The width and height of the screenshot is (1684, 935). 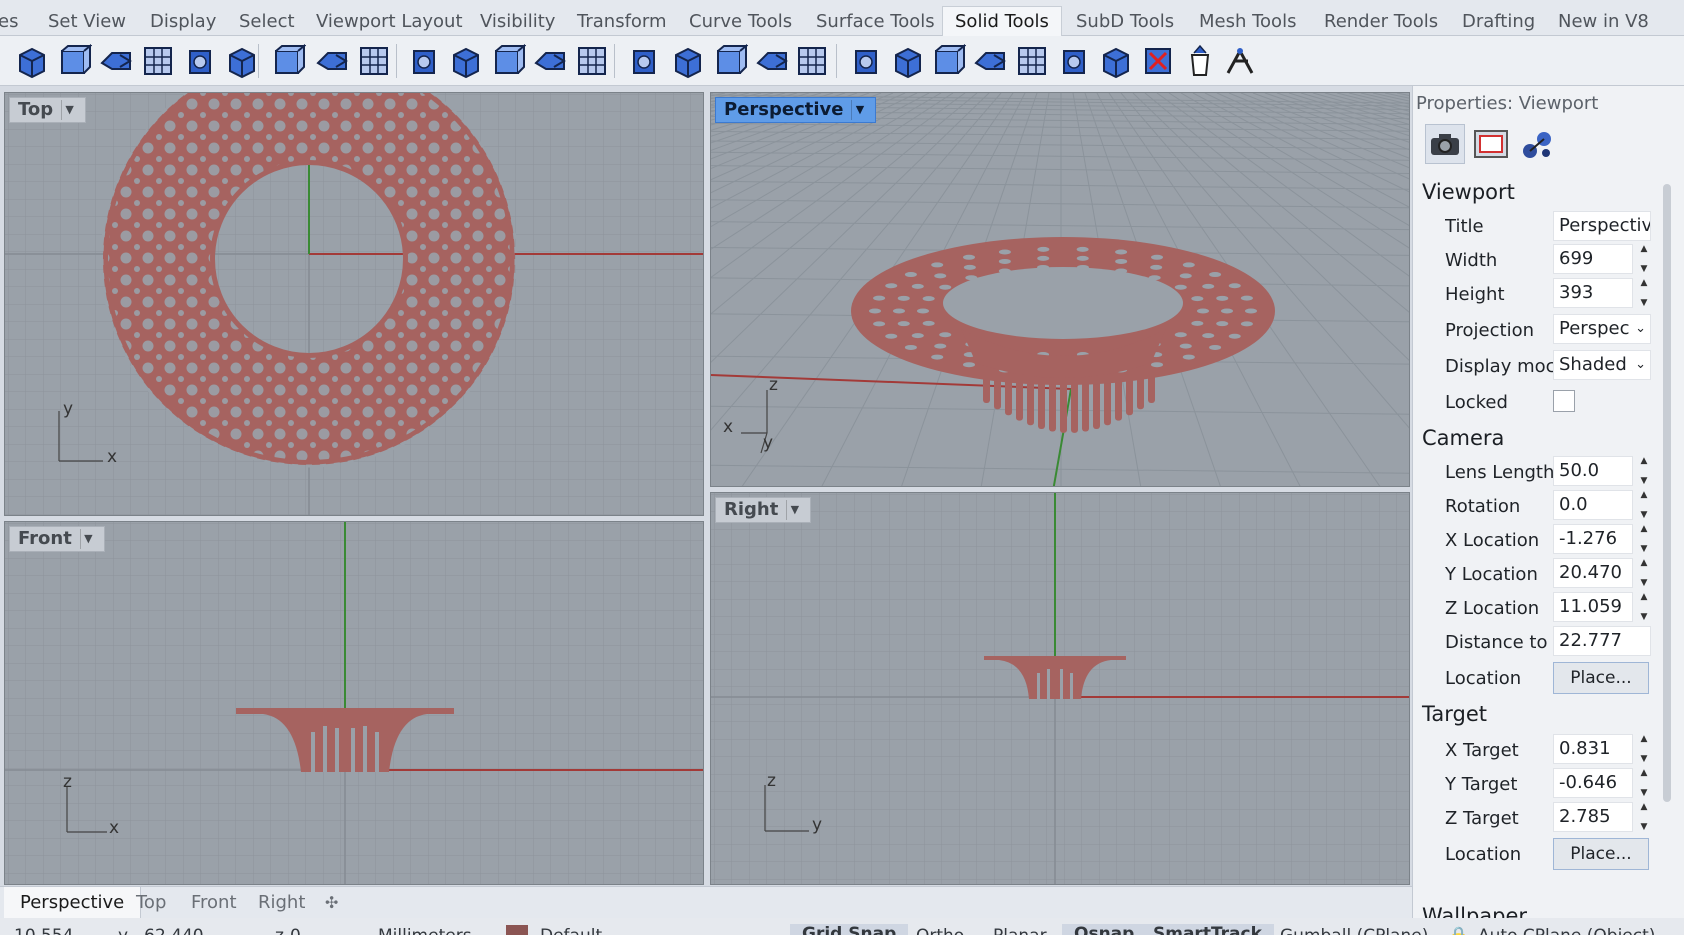 What do you see at coordinates (740, 22) in the screenshot?
I see `tab-curve-tools: Curve Tools` at bounding box center [740, 22].